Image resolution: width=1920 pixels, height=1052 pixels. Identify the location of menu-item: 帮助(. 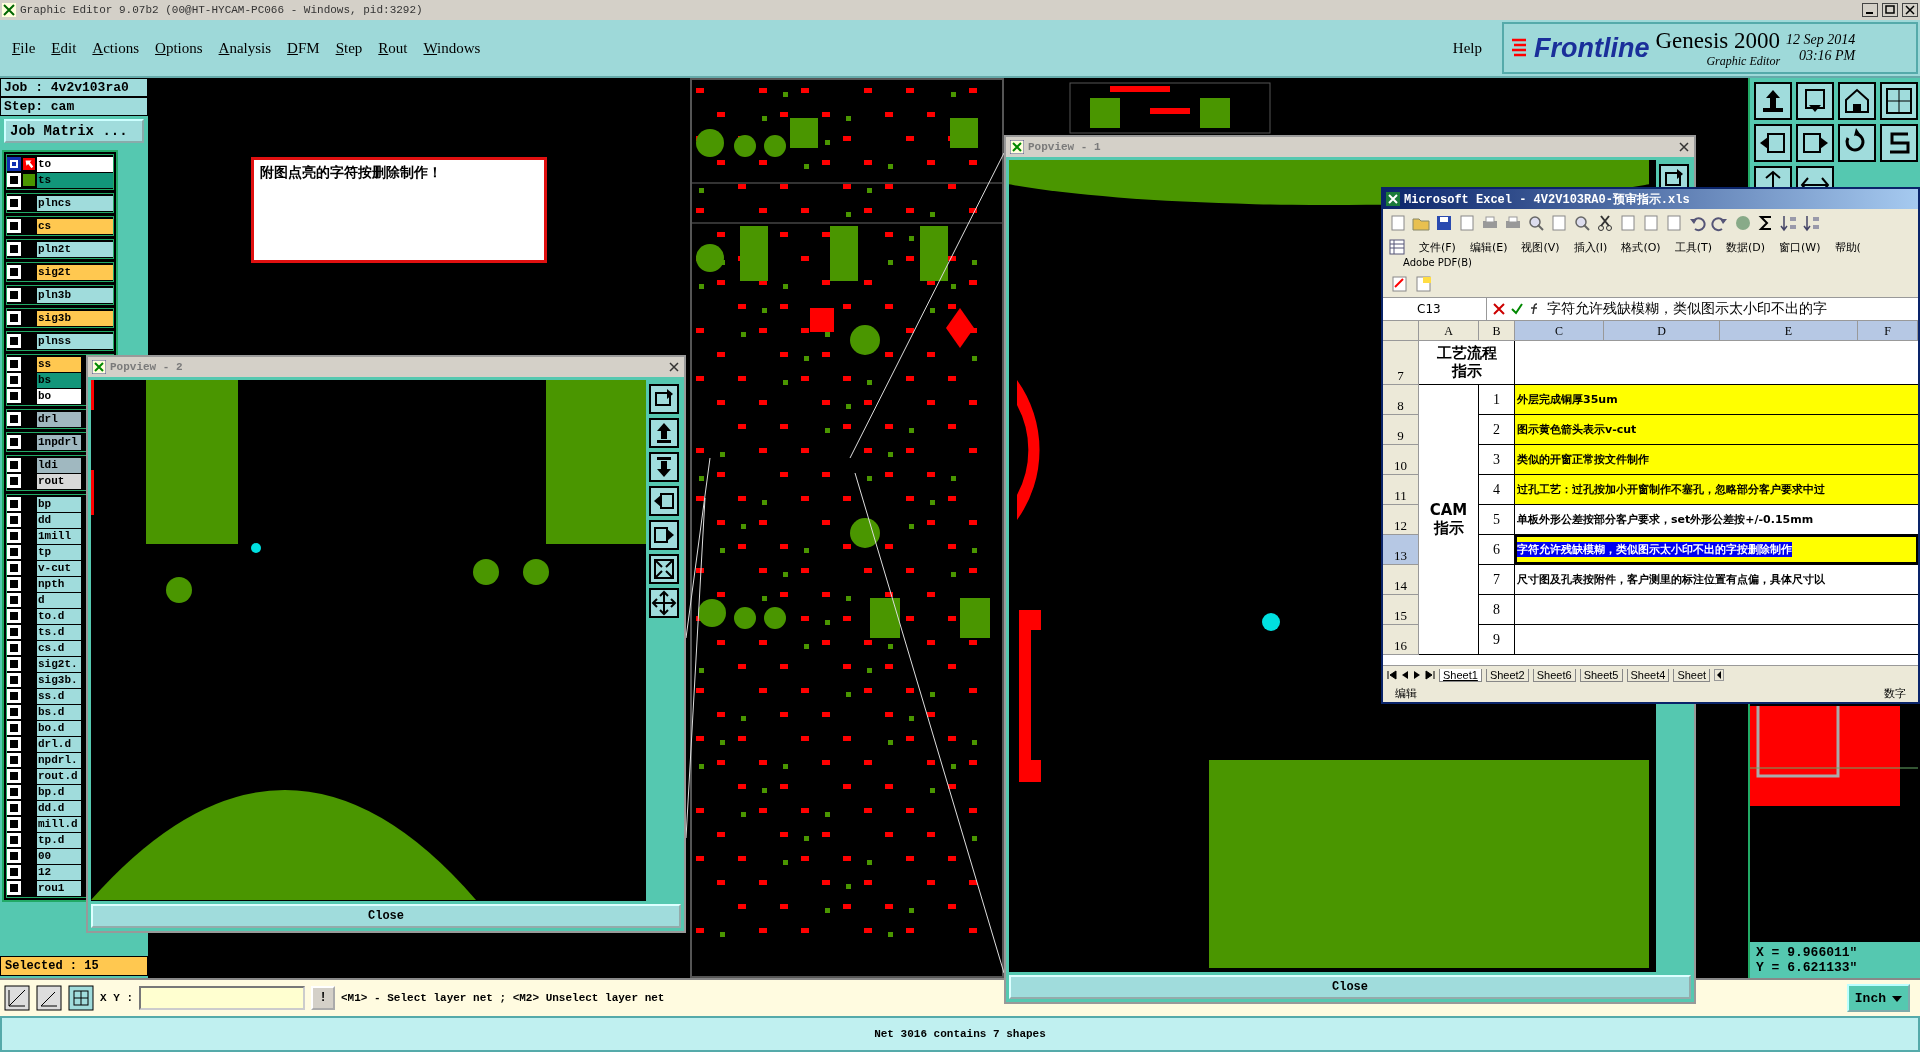
(1847, 247).